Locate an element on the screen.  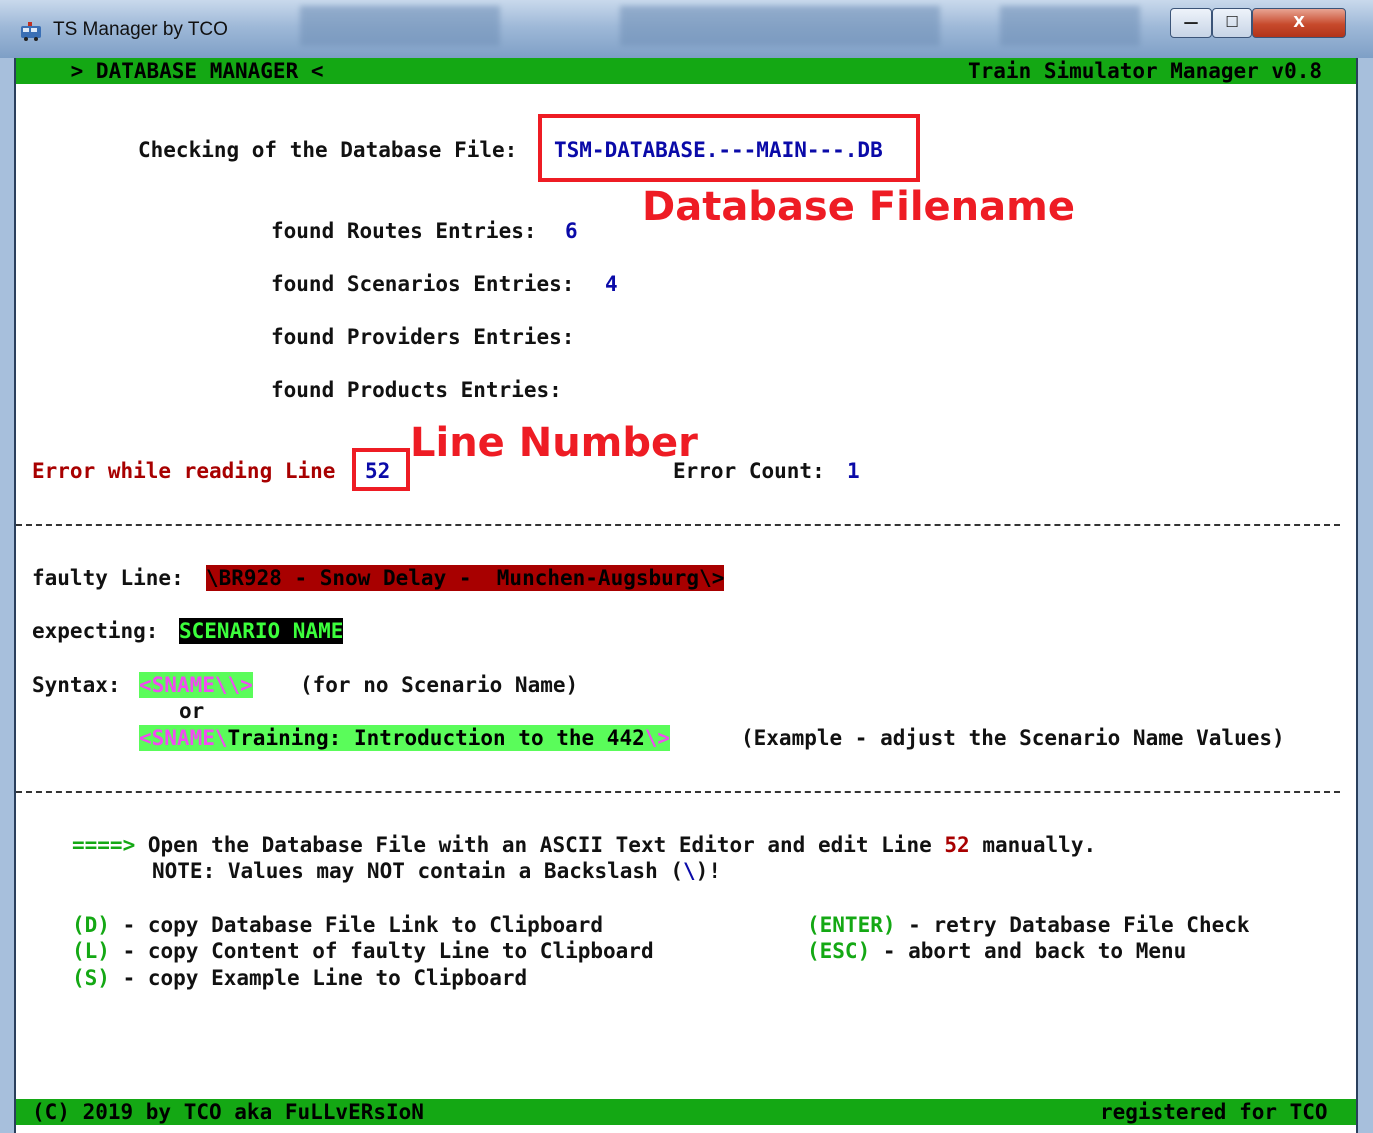
footer-copyright: (C) 2019 by TCO aka FuLLvERsIoN is located at coordinates (228, 1112).